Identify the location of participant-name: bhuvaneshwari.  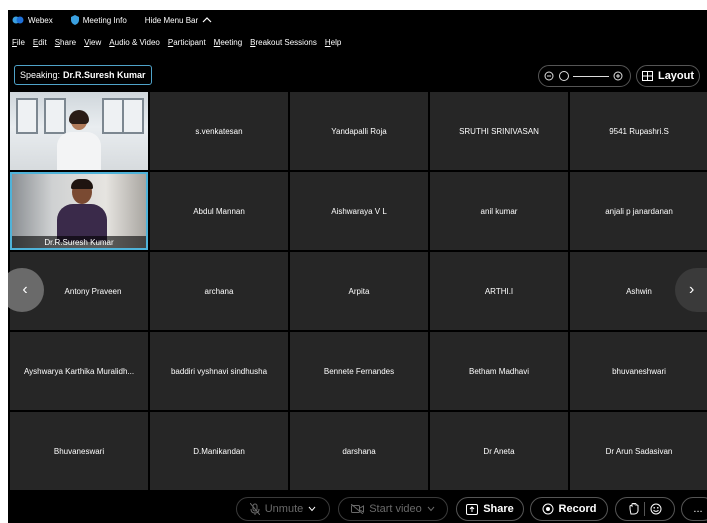
(639, 371).